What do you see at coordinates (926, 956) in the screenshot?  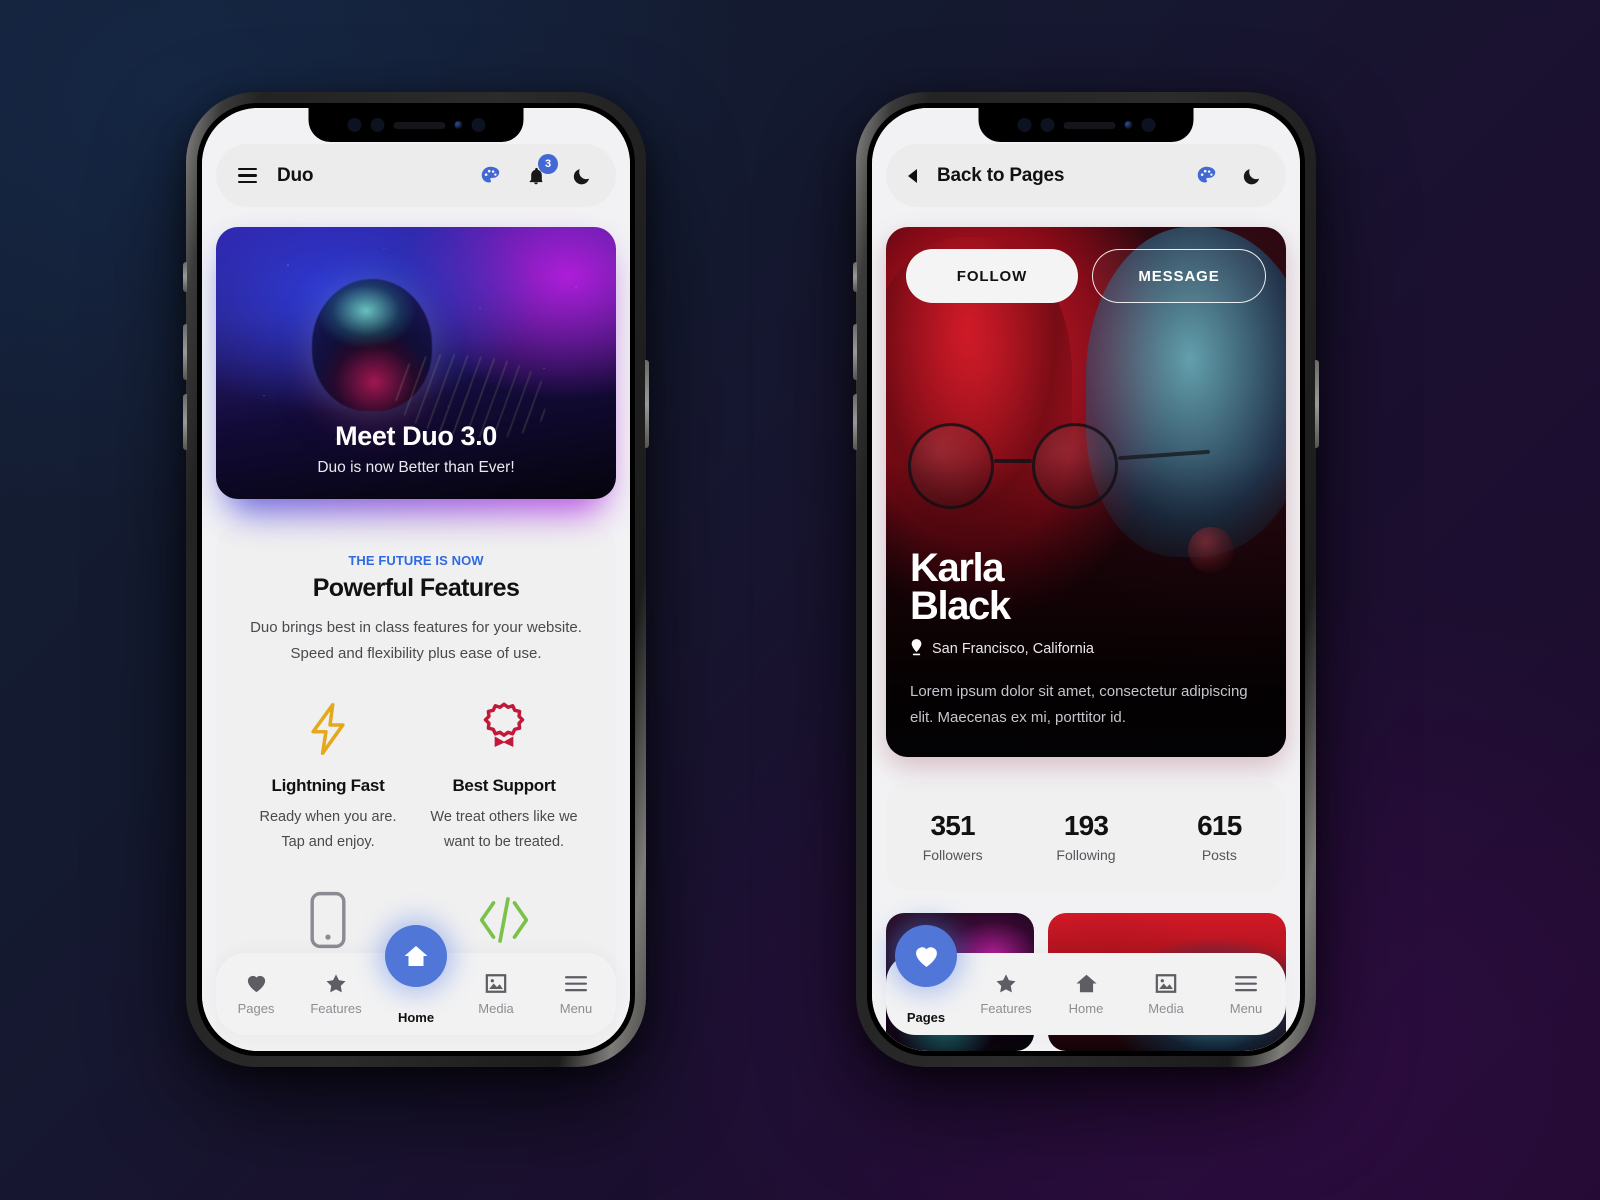 I see `pages-fab-button` at bounding box center [926, 956].